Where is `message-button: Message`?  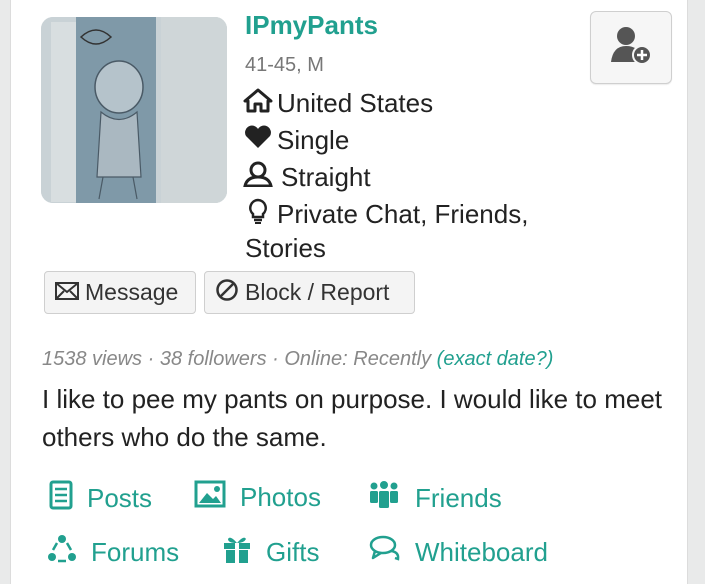
message-button: Message is located at coordinates (120, 292).